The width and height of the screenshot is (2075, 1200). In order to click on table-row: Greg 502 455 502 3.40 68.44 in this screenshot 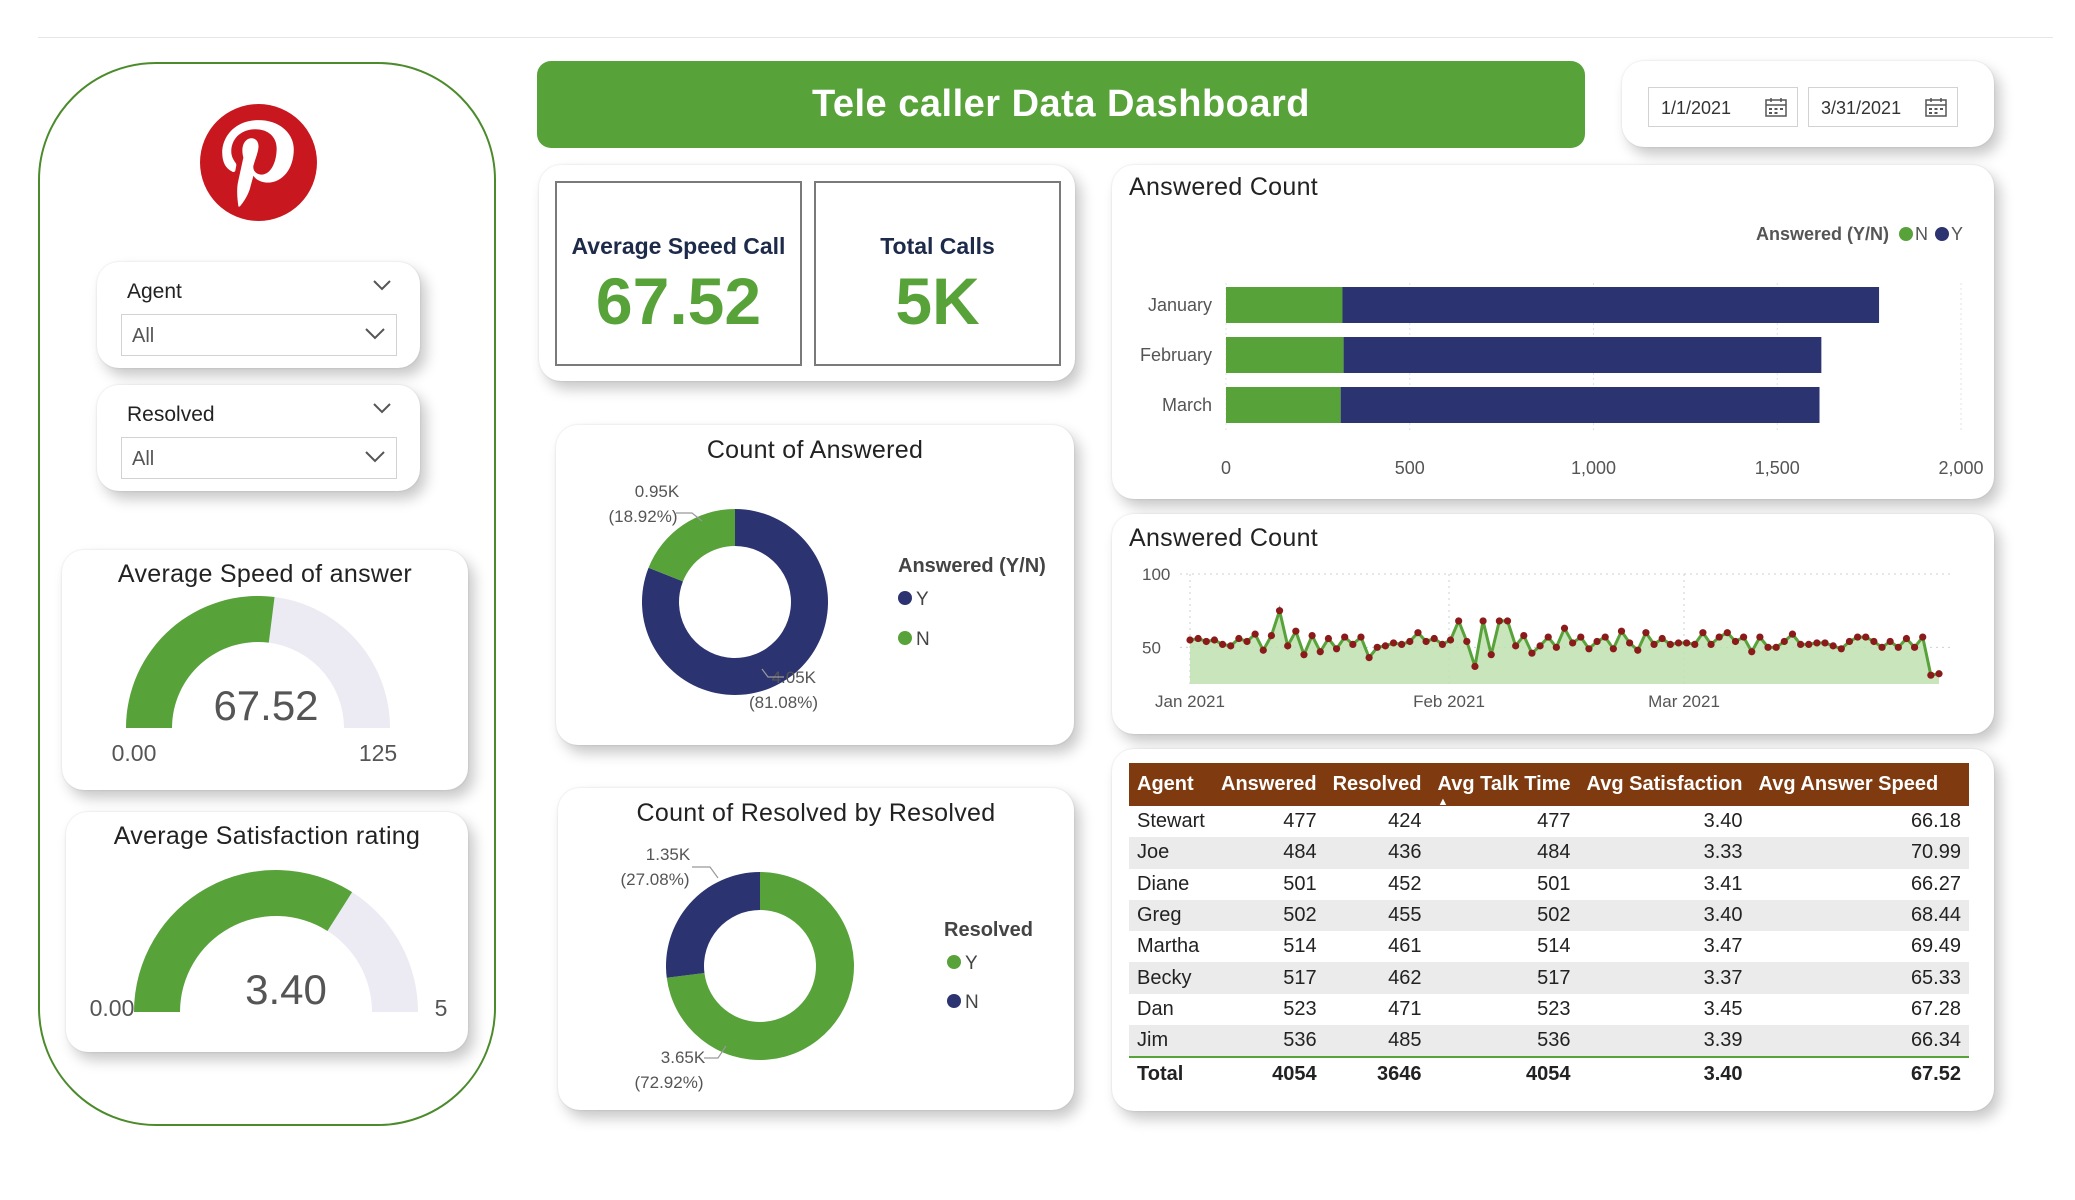, I will do `click(1549, 915)`.